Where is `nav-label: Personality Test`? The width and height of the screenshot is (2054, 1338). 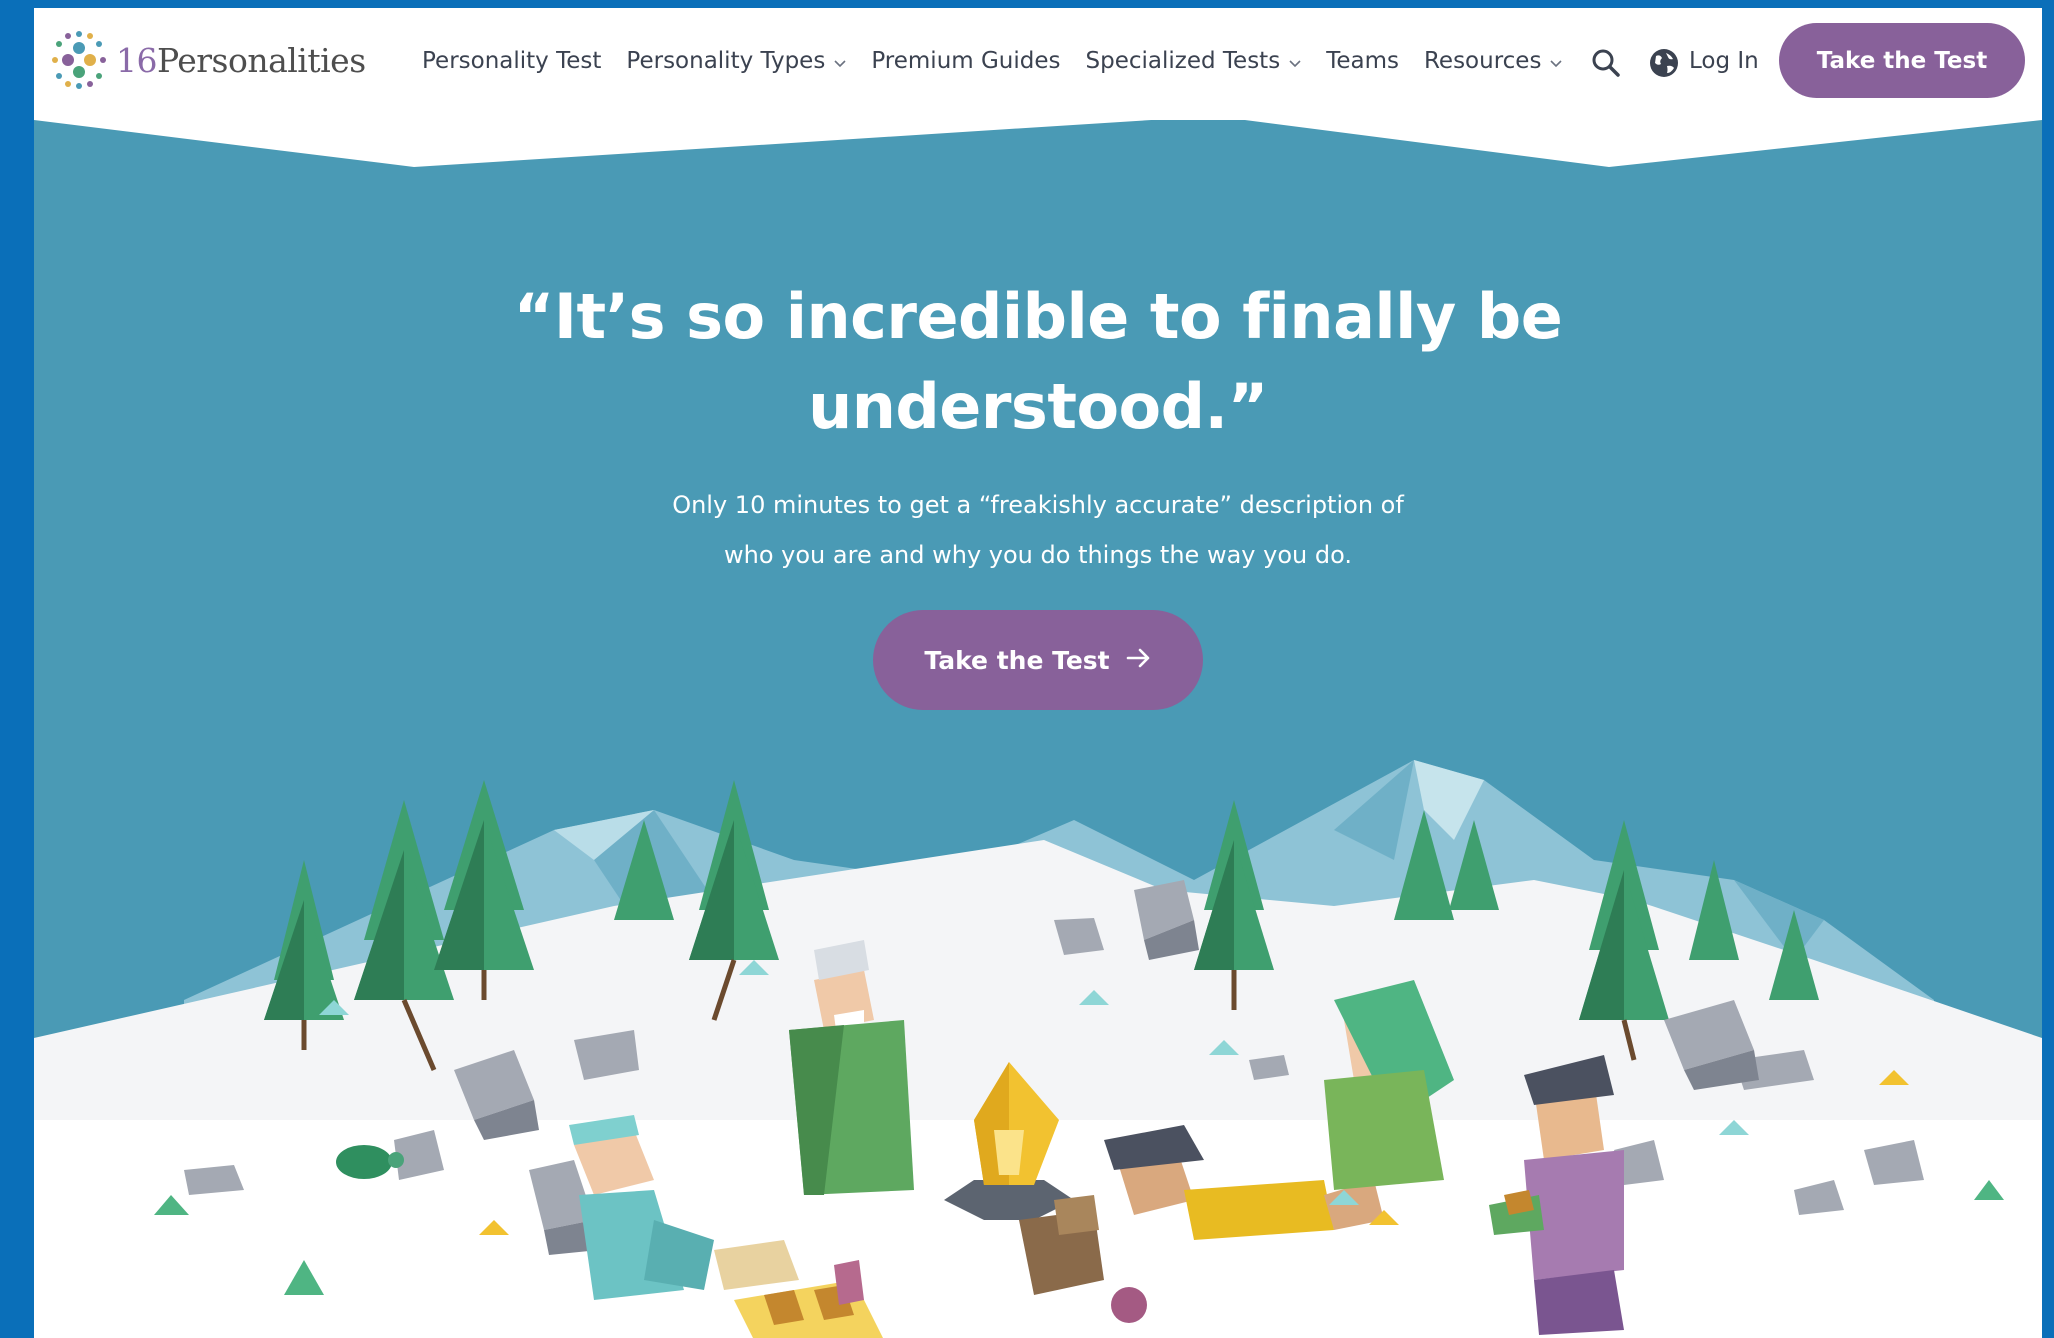 nav-label: Personality Test is located at coordinates (512, 61).